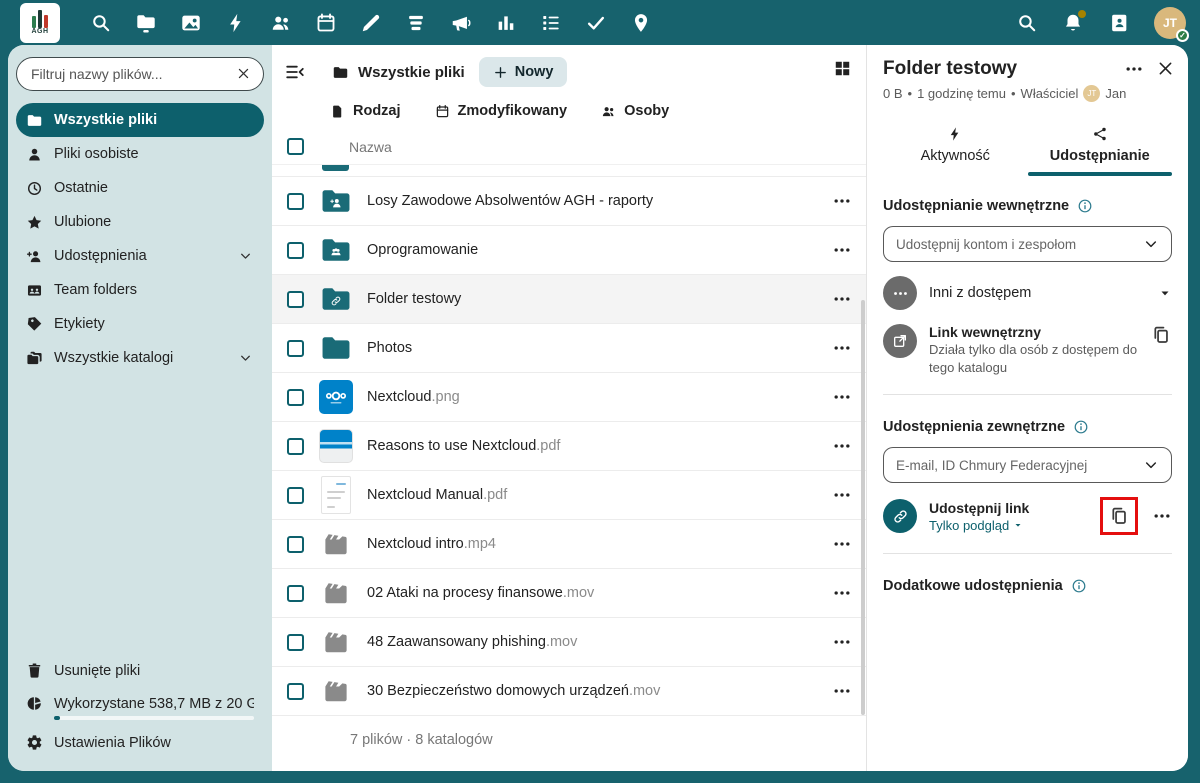 This screenshot has height=783, width=1200. What do you see at coordinates (106, 120) in the screenshot?
I see `sidebar-item-label: Wszystkie pliki` at bounding box center [106, 120].